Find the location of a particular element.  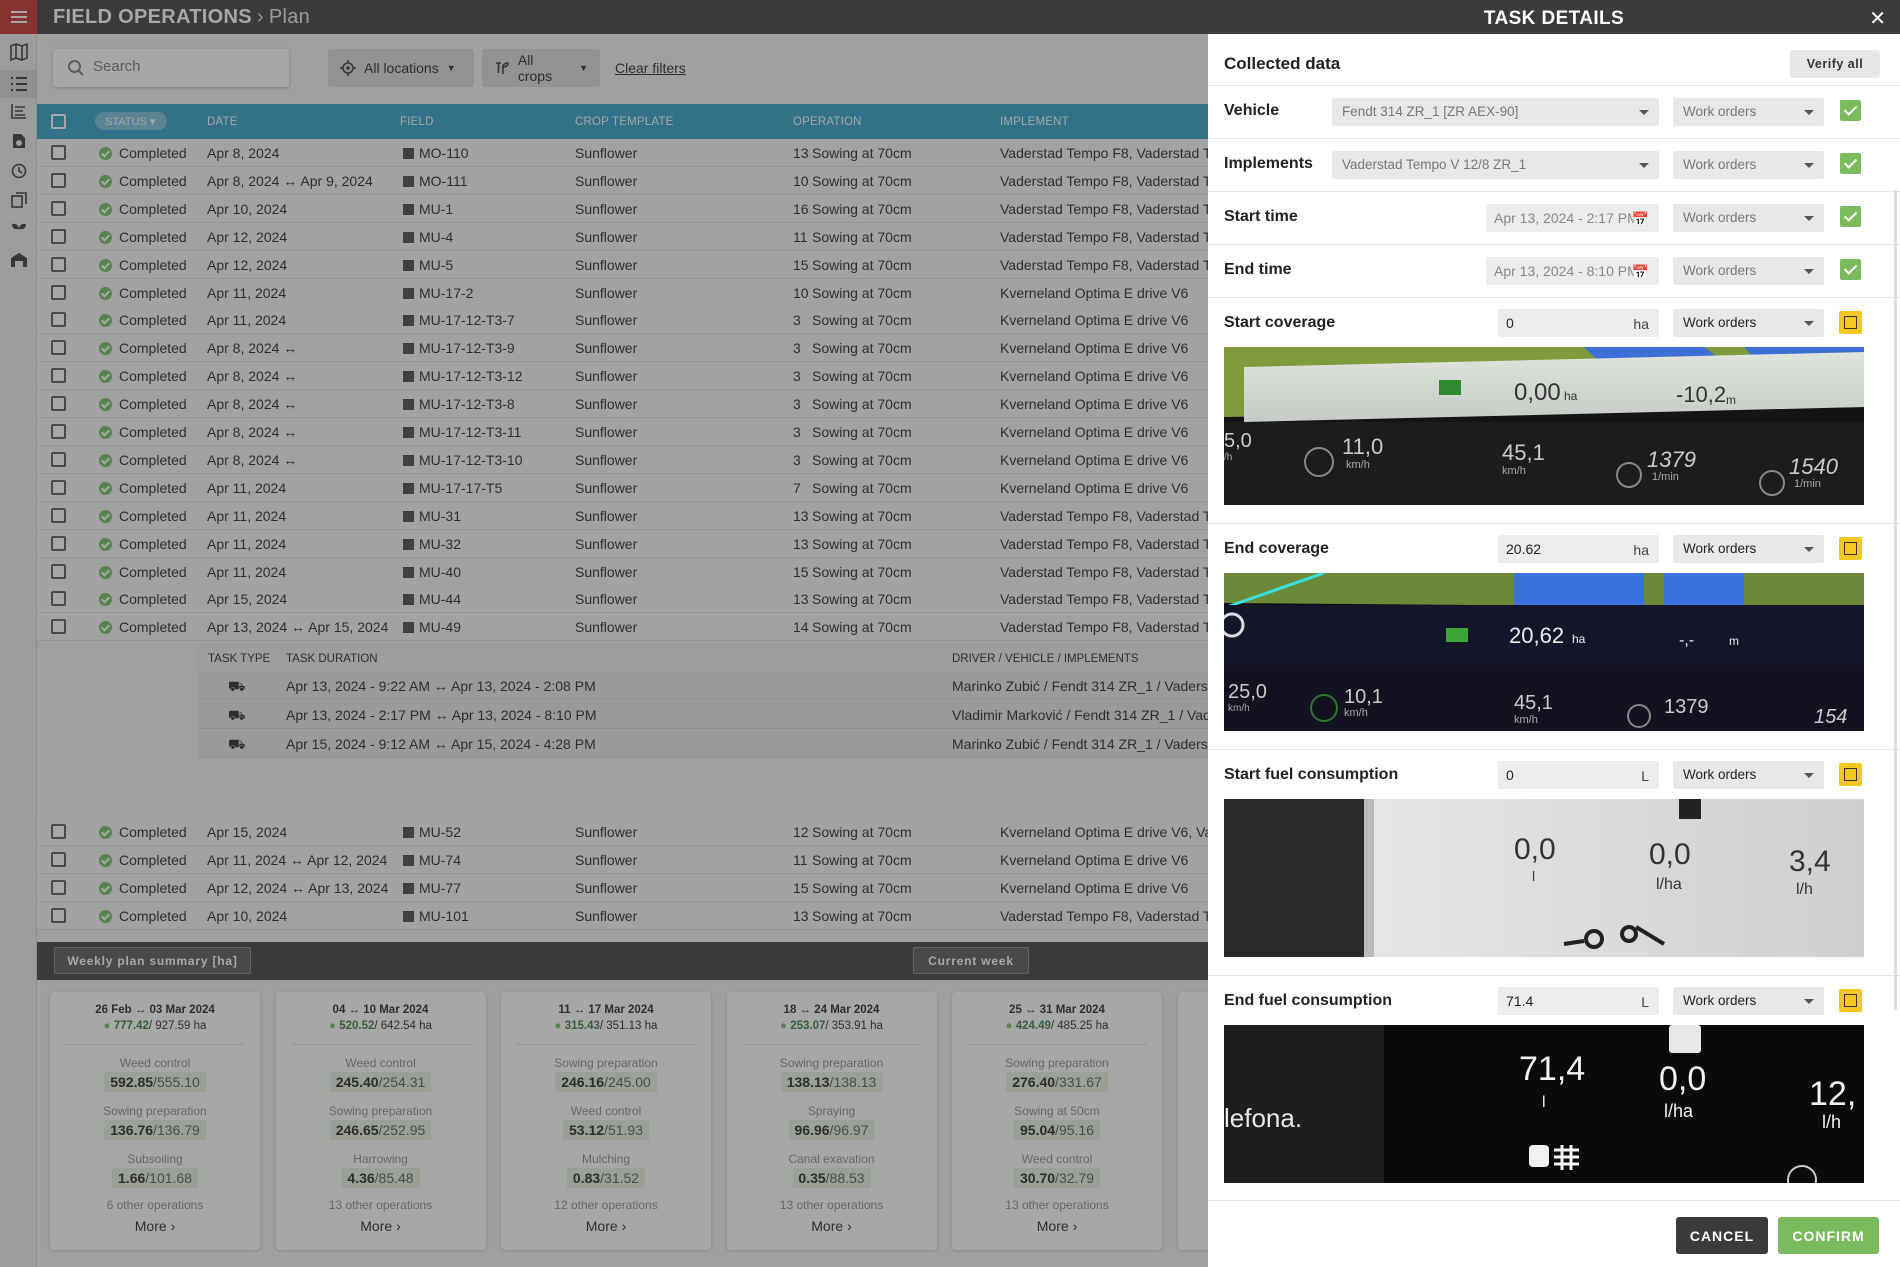

panel-footer: CANCEL CONFIRM is located at coordinates (1554, 1233).